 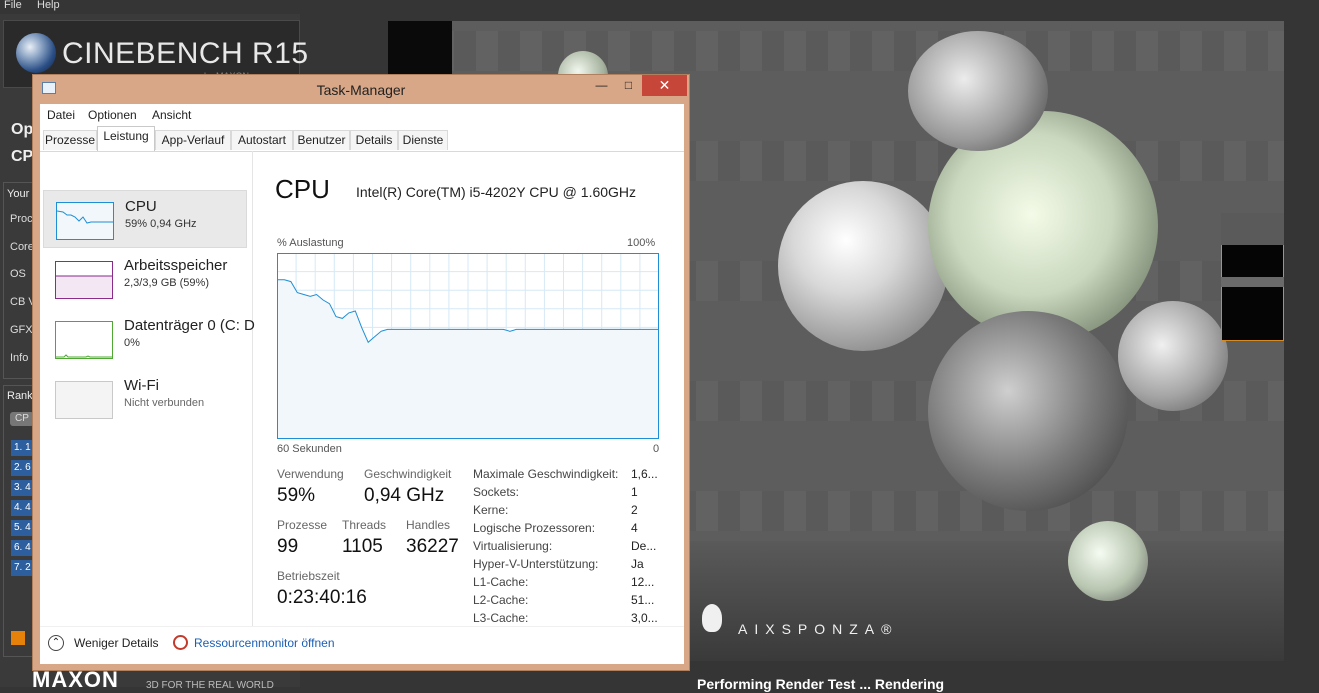 I want to click on ranking-cpu-dropdown: CP, so click(x=22, y=419).